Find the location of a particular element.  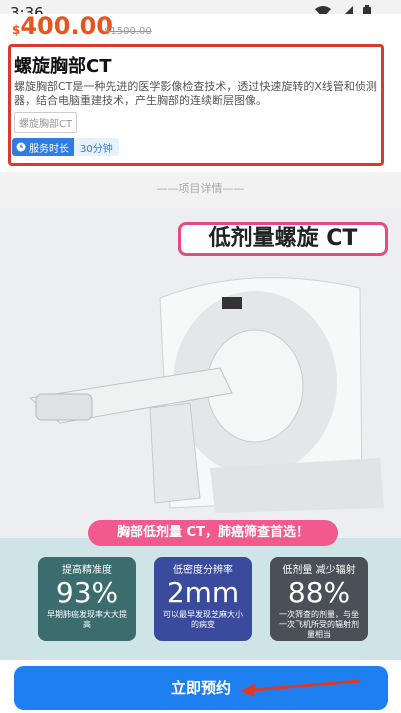

duration-label-box: 服务时长 is located at coordinates (43, 147).